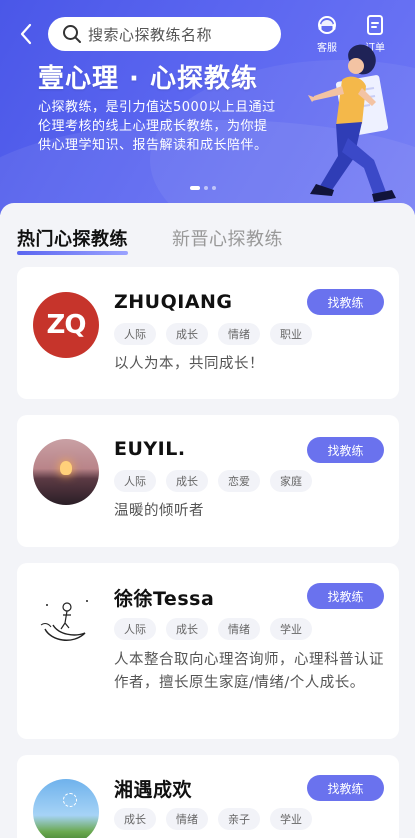 The image size is (415, 838). Describe the element at coordinates (291, 334) in the screenshot. I see `tag: 职业` at that location.